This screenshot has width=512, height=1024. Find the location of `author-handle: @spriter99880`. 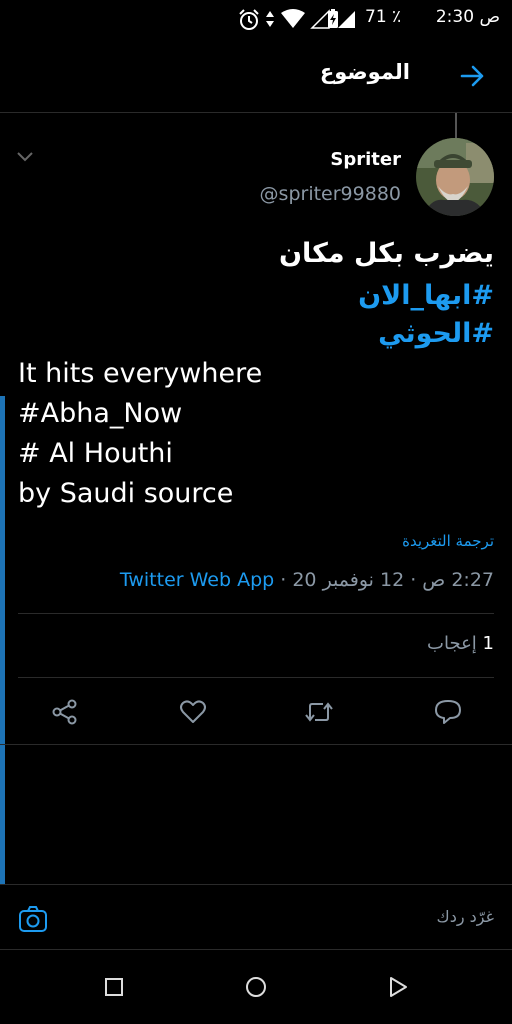

author-handle: @spriter99880 is located at coordinates (330, 194).